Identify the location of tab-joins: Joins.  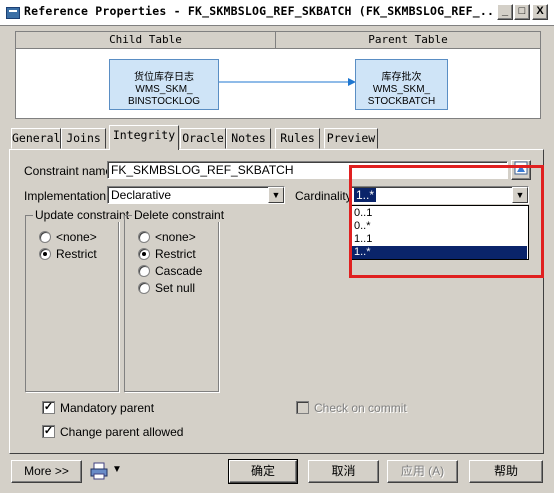
(83, 138).